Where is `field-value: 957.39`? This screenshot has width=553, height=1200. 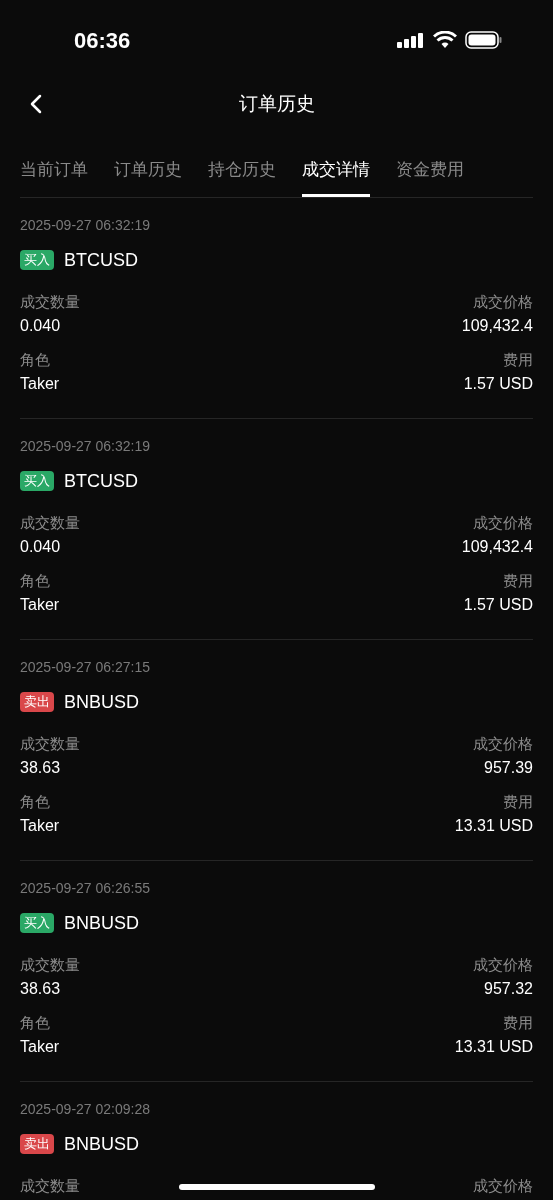 field-value: 957.39 is located at coordinates (508, 768).